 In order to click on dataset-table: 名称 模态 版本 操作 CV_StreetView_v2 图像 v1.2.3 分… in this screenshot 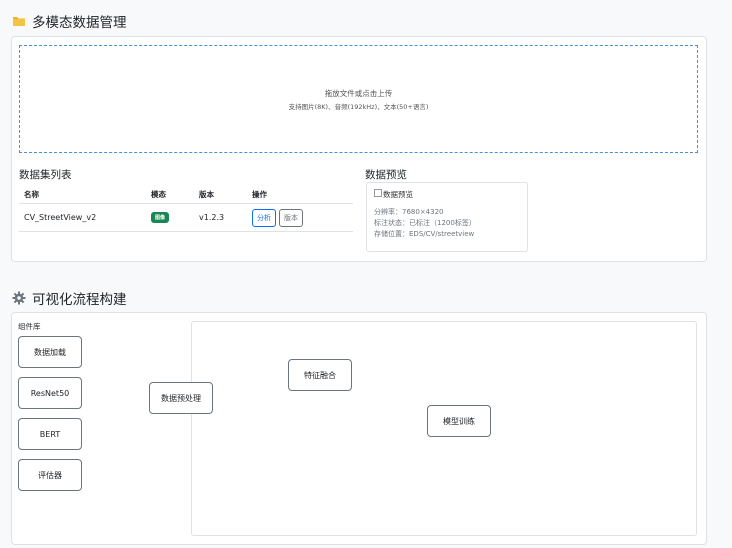, I will do `click(186, 209)`.